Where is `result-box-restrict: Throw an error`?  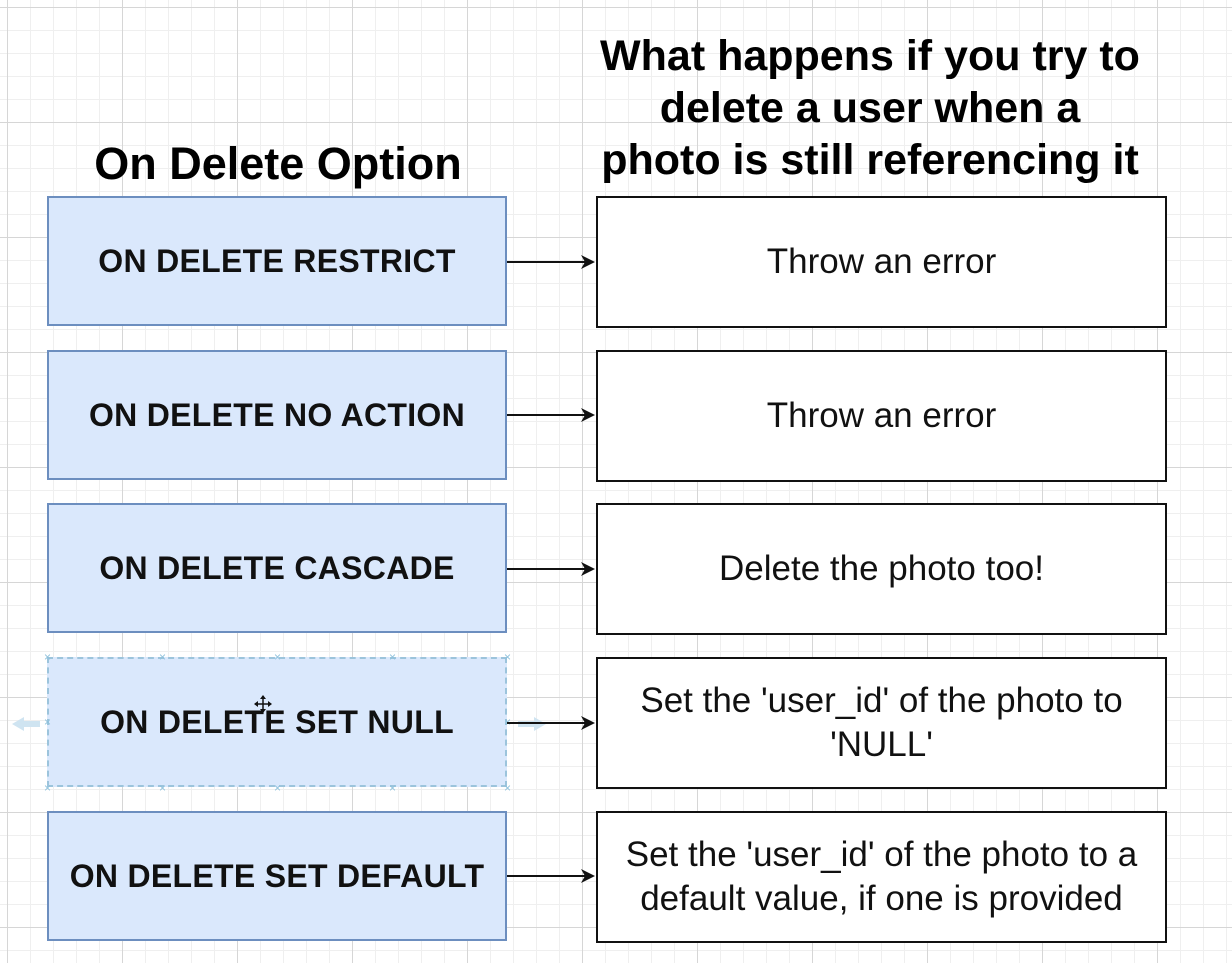 result-box-restrict: Throw an error is located at coordinates (881, 262).